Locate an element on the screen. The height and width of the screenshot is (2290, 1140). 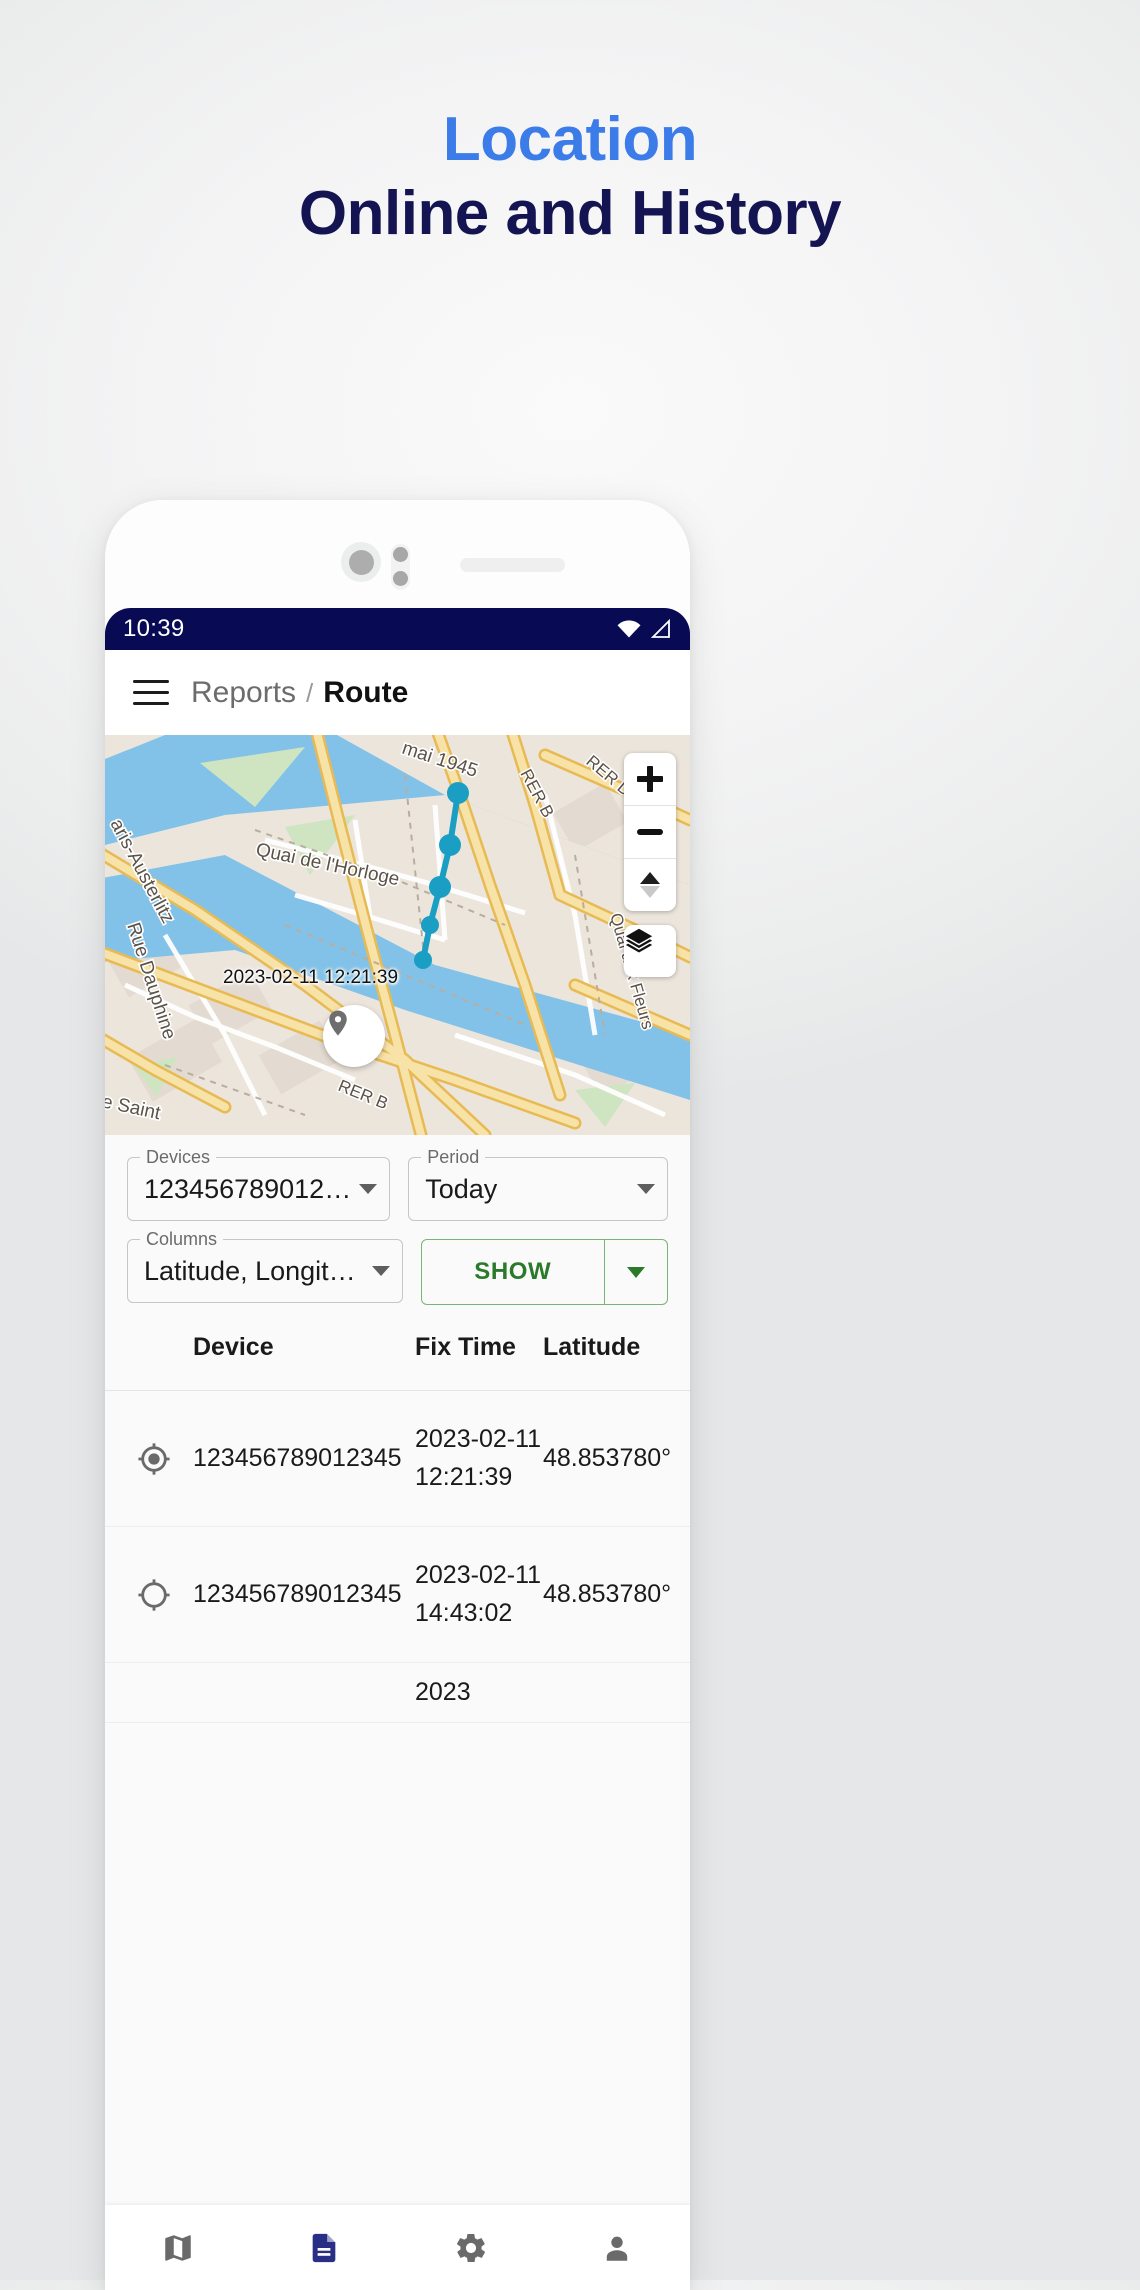
filter-row-2: Columns Latitude, Longit… SHOW is located at coordinates (397, 1267).